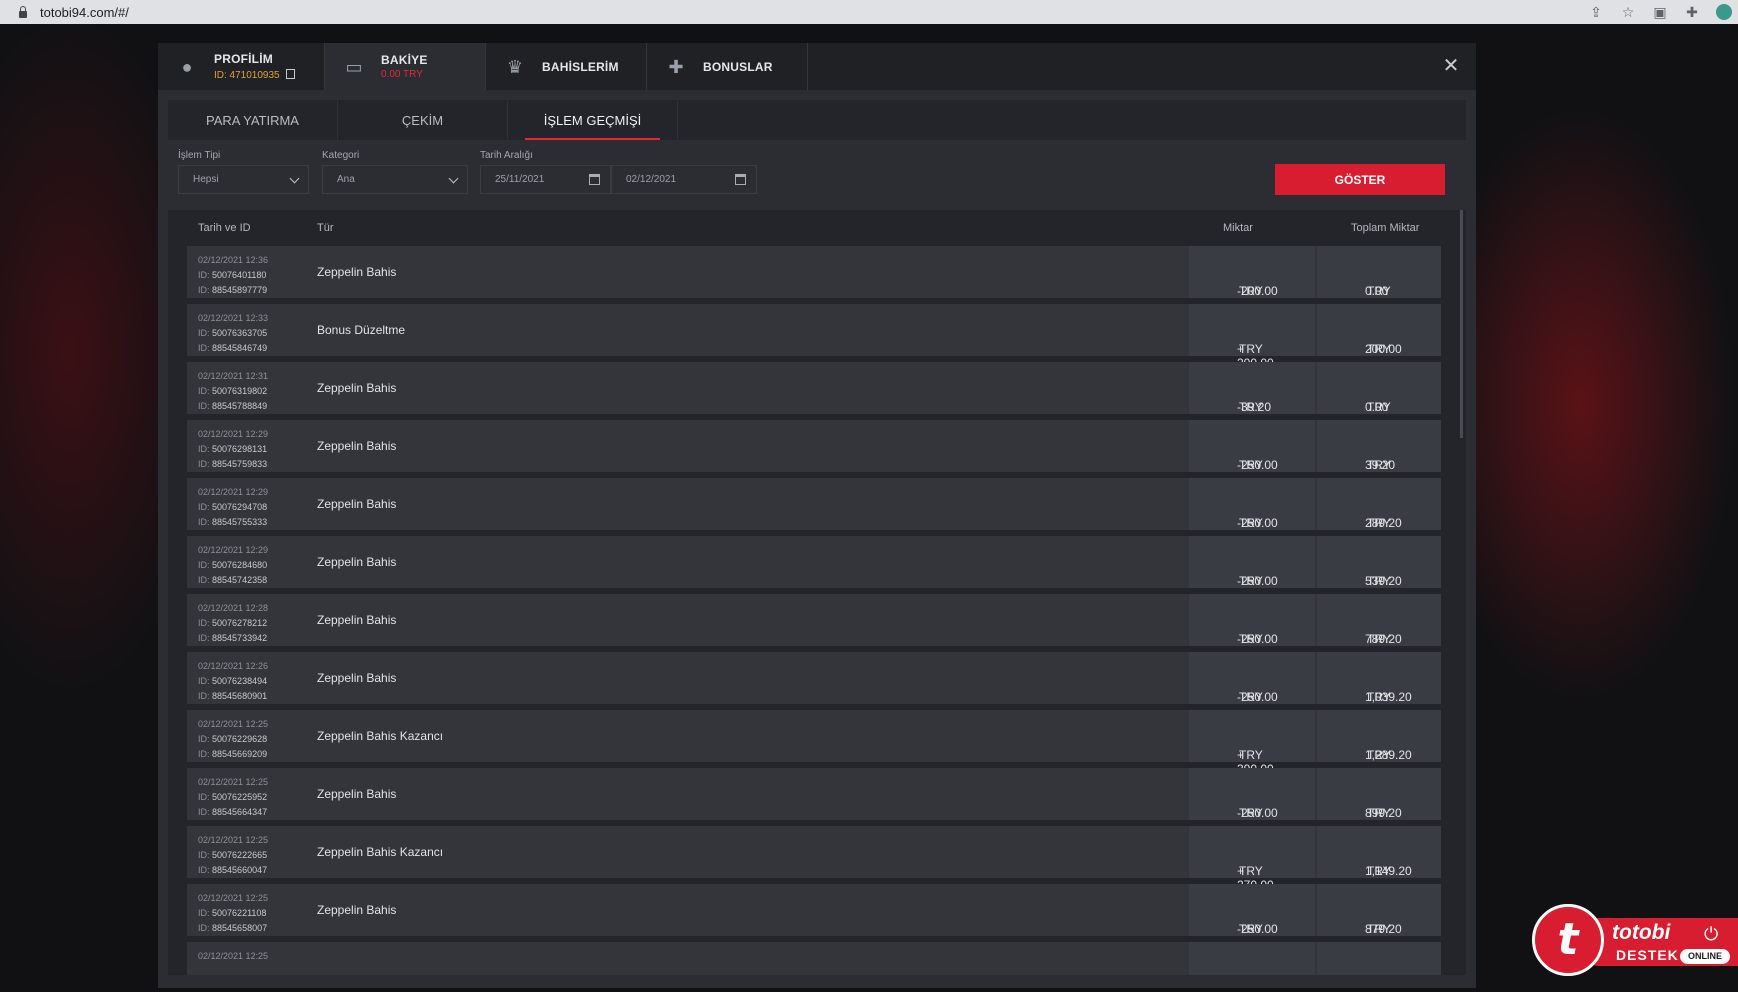  I want to click on row-id-2: ID: 88545658007, so click(233, 928).